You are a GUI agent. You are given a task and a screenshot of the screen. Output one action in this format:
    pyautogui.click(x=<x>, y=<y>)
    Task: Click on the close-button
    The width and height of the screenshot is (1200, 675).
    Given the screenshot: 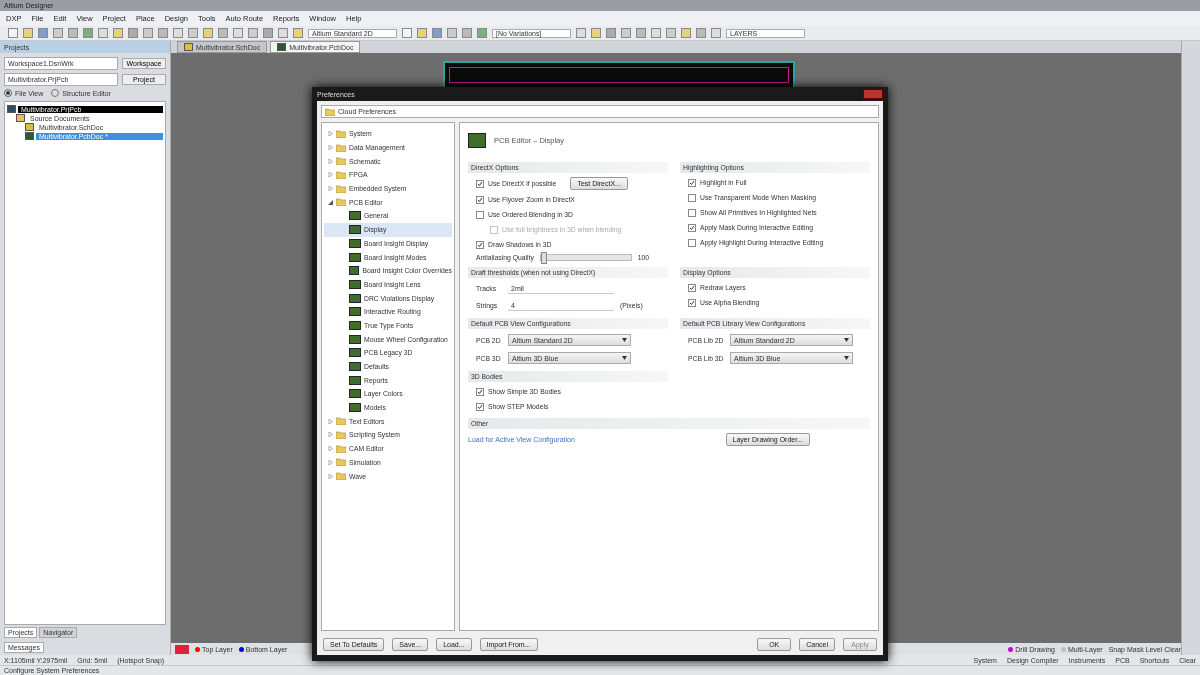 What is the action you would take?
    pyautogui.click(x=873, y=94)
    